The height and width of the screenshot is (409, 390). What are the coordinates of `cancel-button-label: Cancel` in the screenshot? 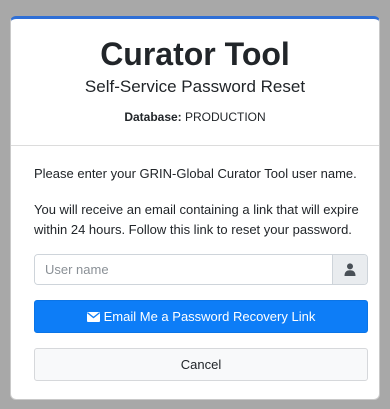 It's located at (201, 364).